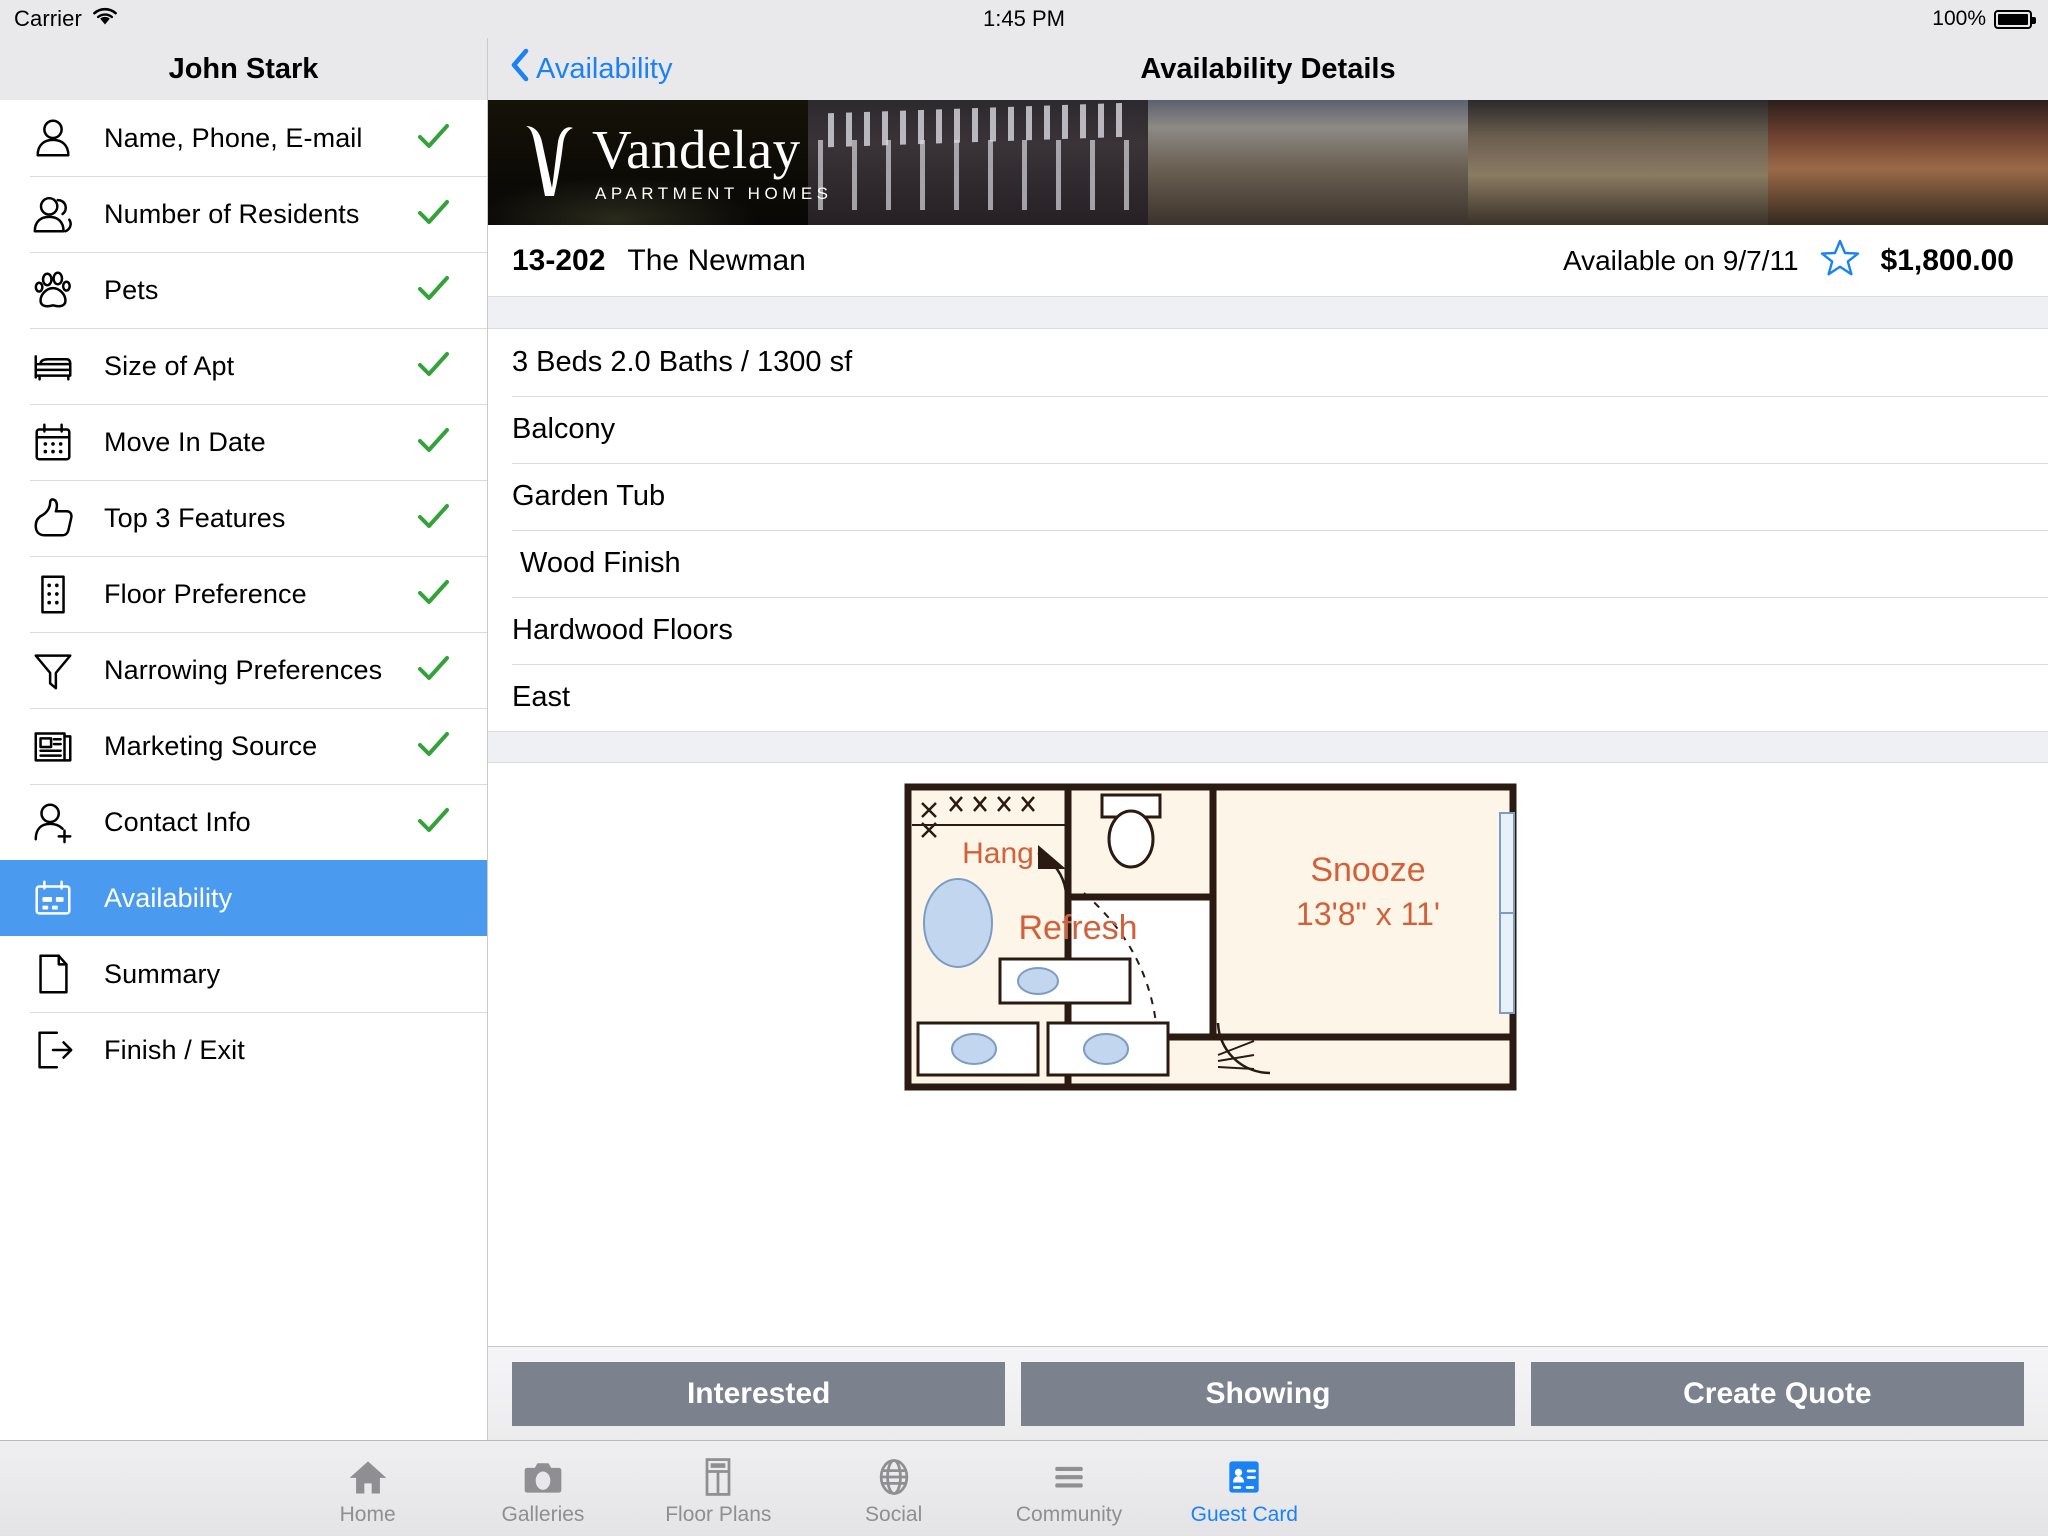  Describe the element at coordinates (718, 1475) in the screenshot. I see `floorplan-icon` at that location.